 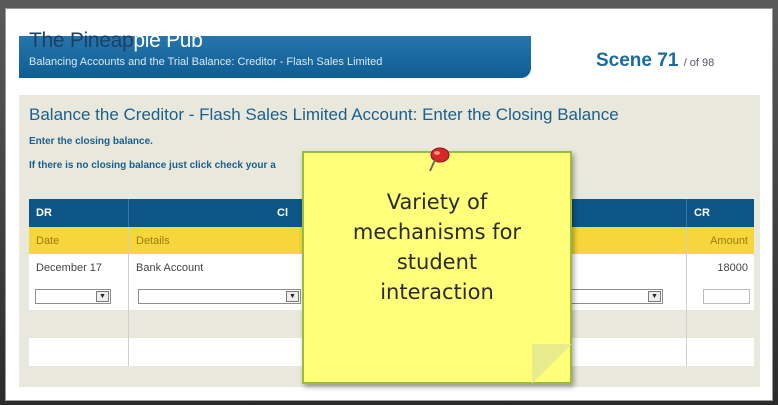 I want to click on cell-details-input: ▼, so click(x=227, y=296).